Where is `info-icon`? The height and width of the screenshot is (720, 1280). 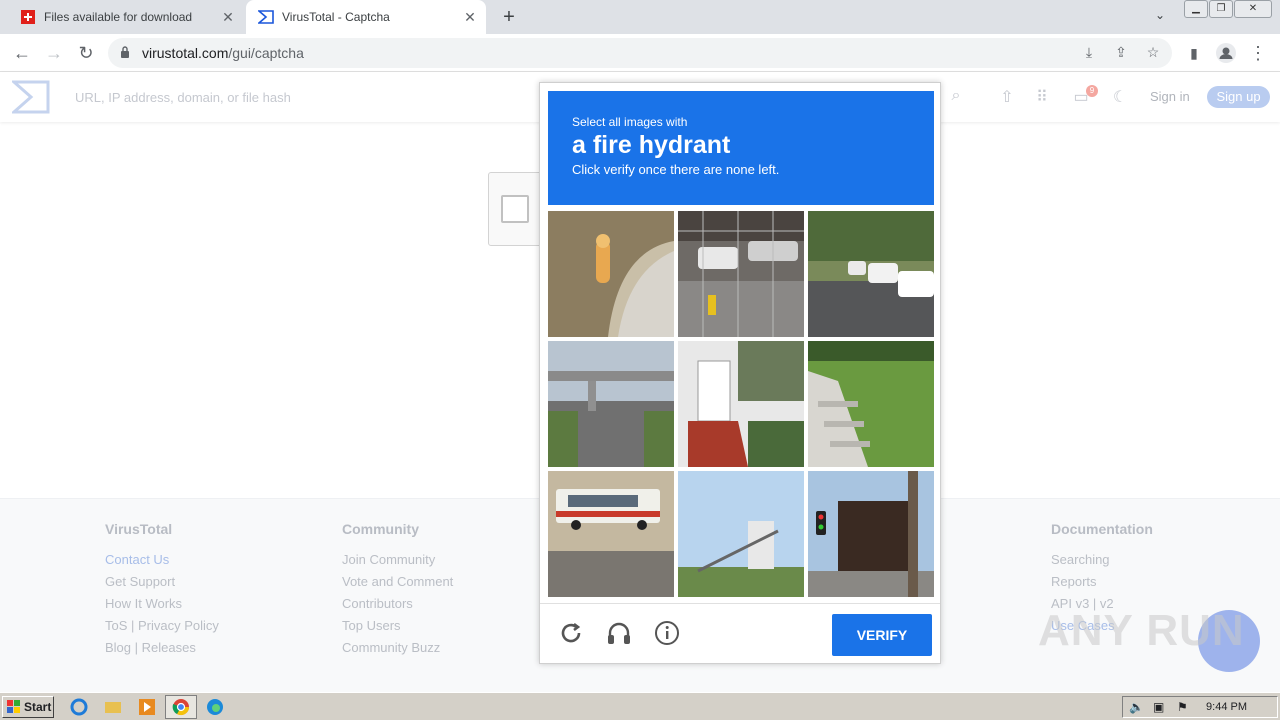
info-icon is located at coordinates (667, 633).